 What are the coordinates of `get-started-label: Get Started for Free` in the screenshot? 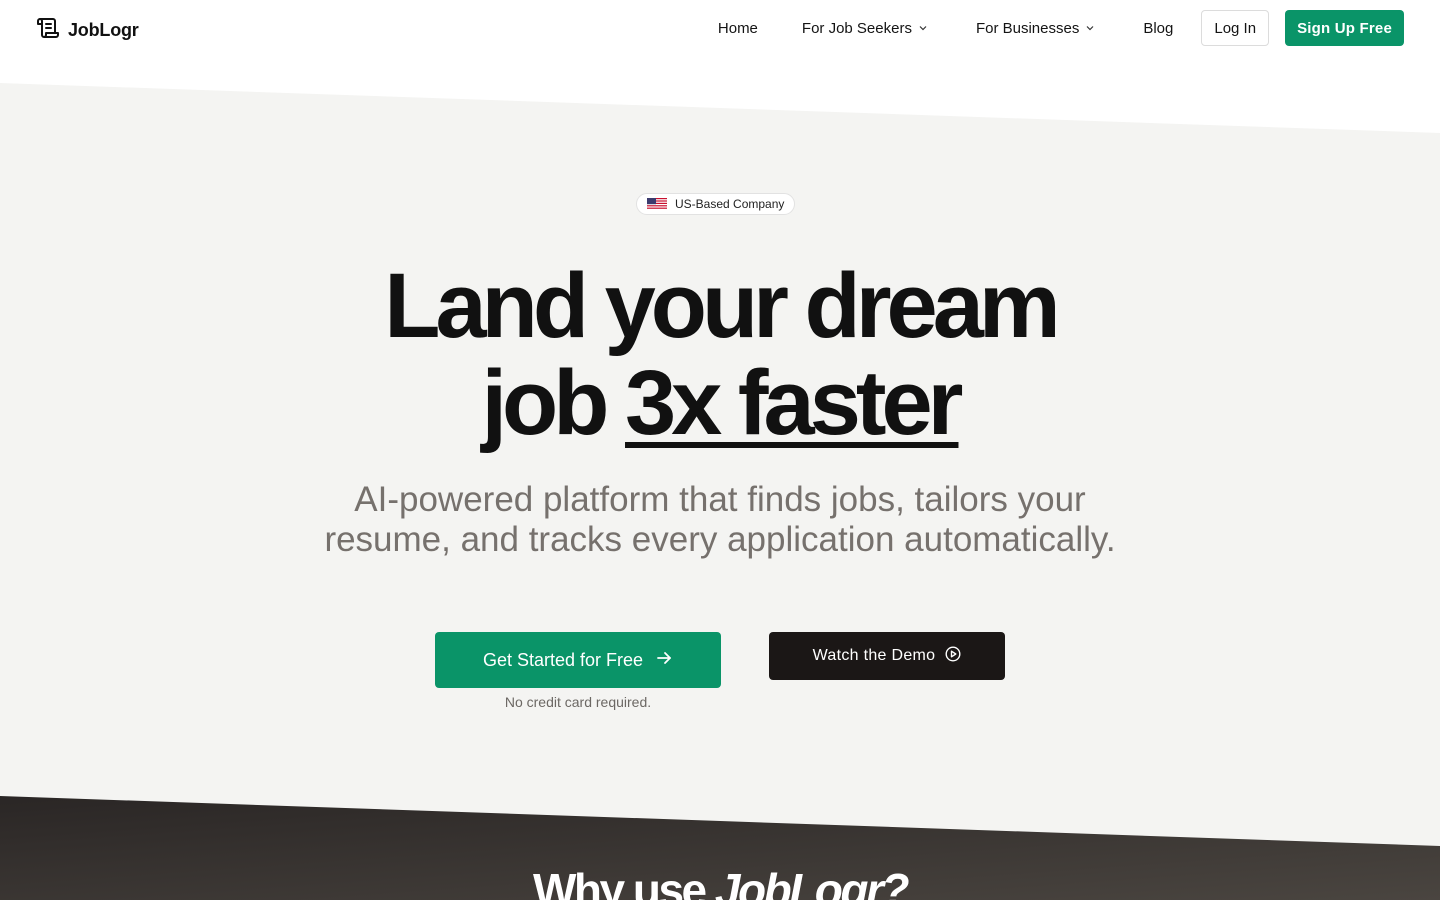 It's located at (563, 659).